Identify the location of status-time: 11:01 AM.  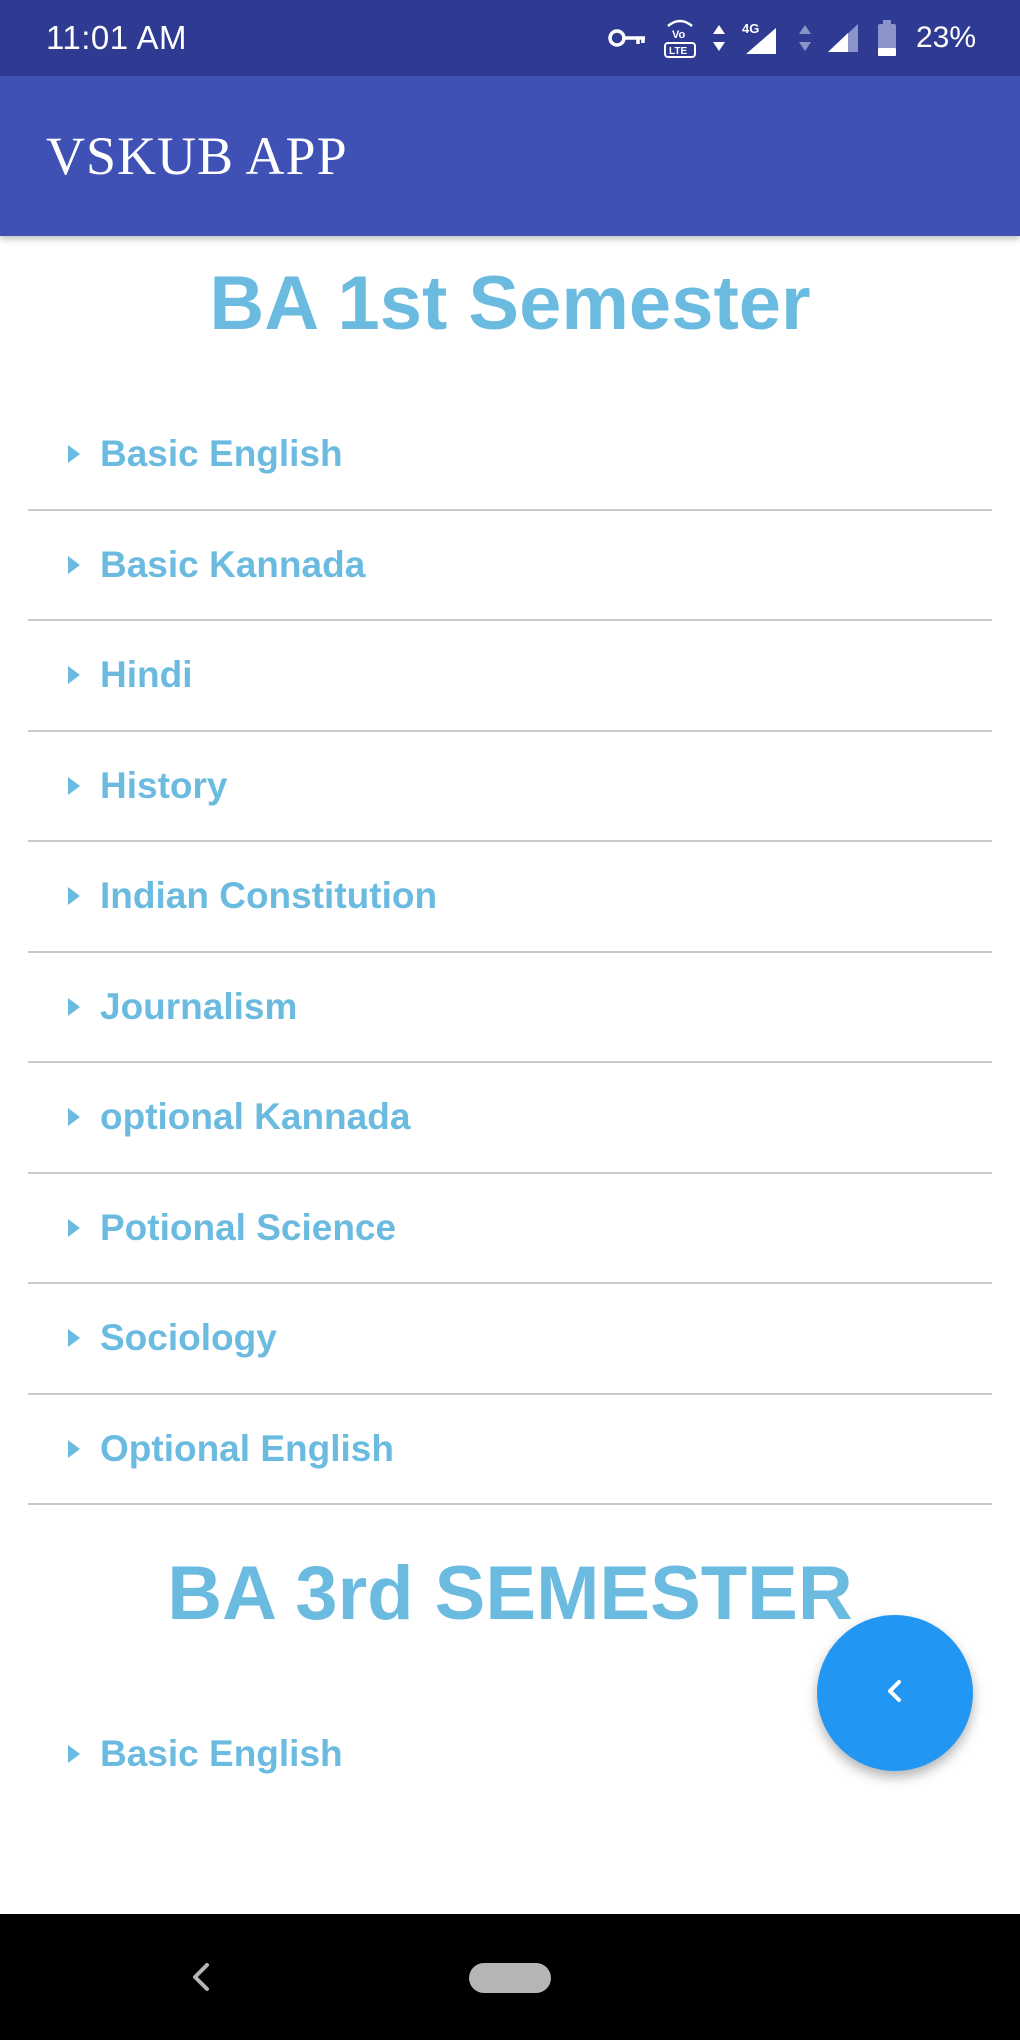
(116, 37).